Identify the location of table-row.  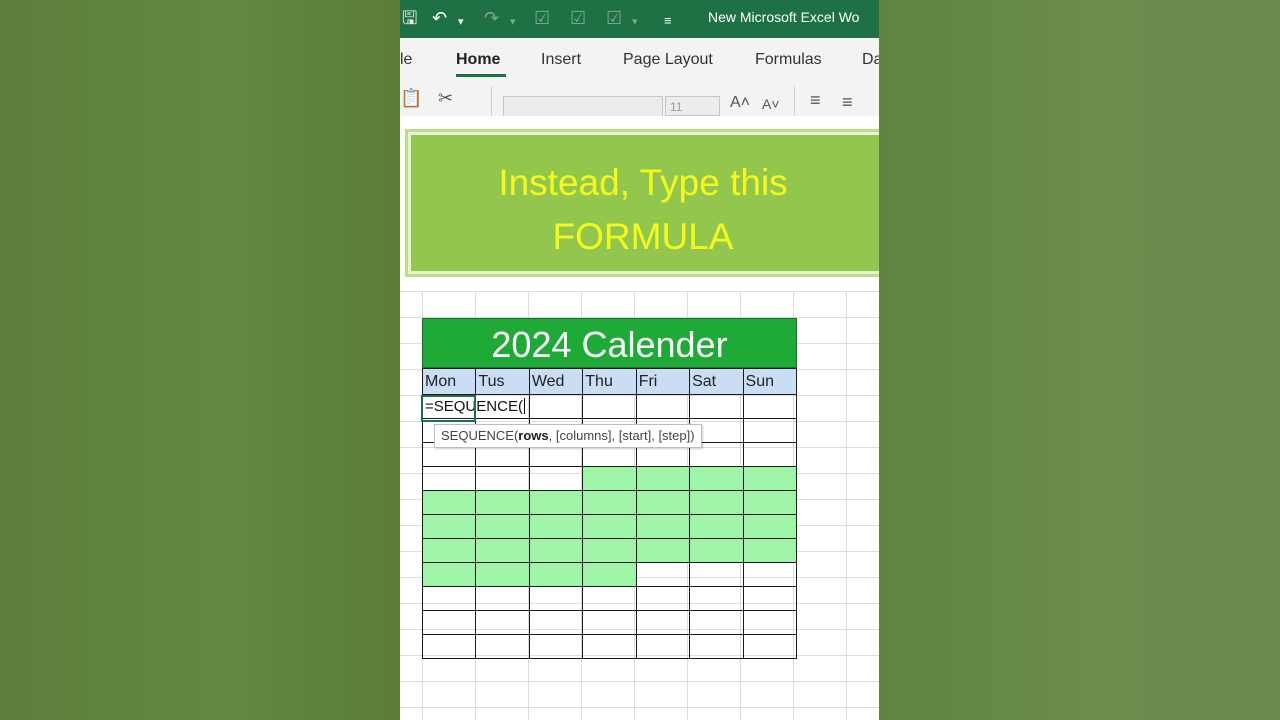
(609, 598).